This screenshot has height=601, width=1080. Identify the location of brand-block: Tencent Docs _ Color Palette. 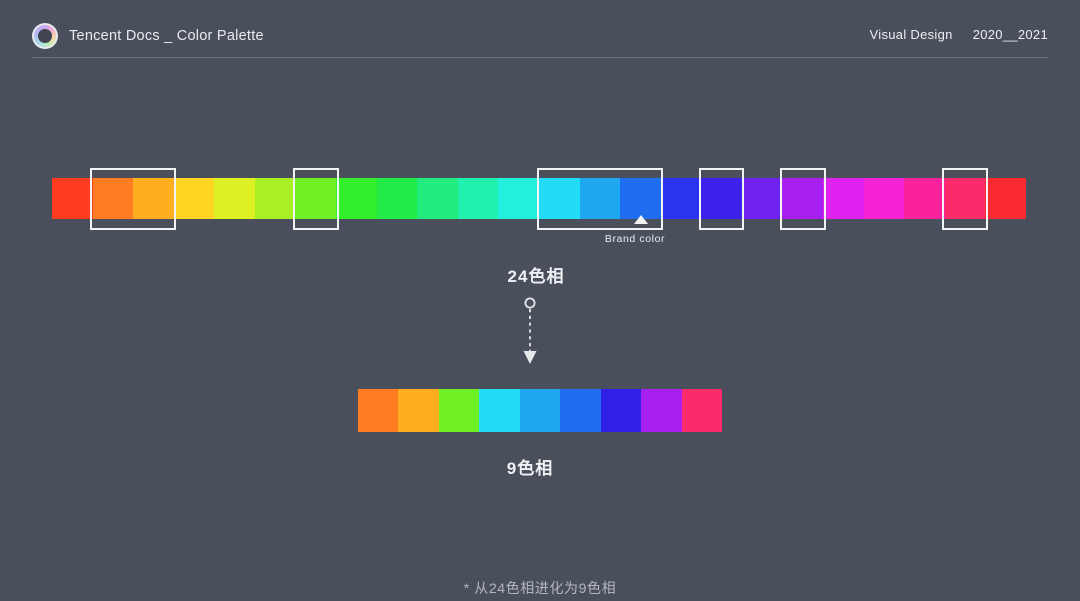
(148, 36).